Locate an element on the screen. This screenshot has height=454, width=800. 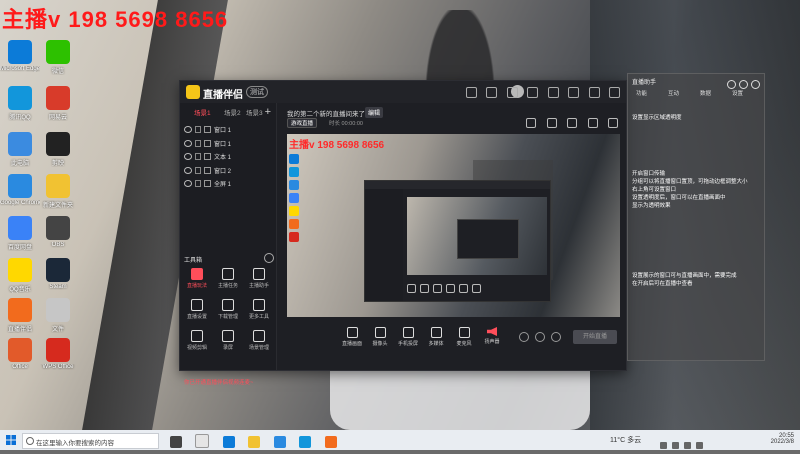
help-icon is located at coordinates (540, 337).